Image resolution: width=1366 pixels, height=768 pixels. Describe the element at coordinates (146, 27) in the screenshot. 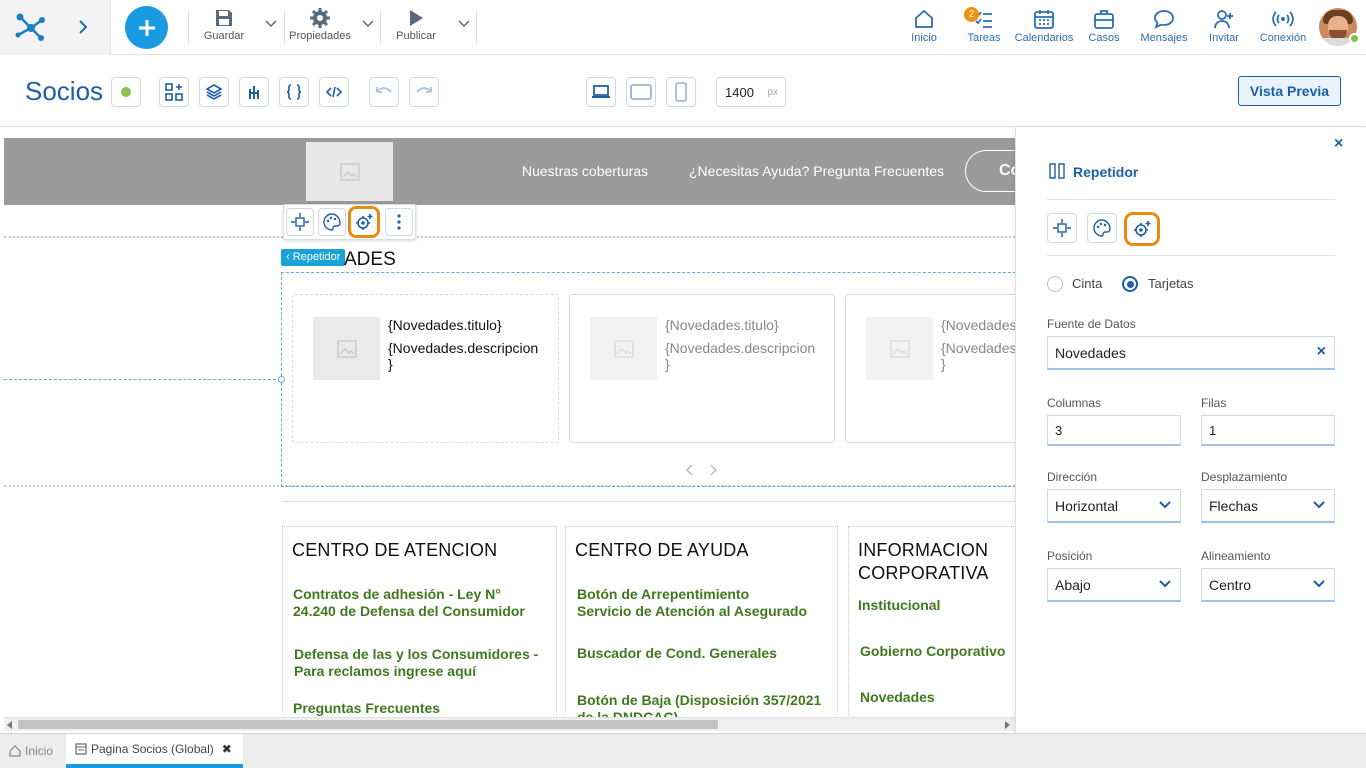

I see `add-button` at that location.